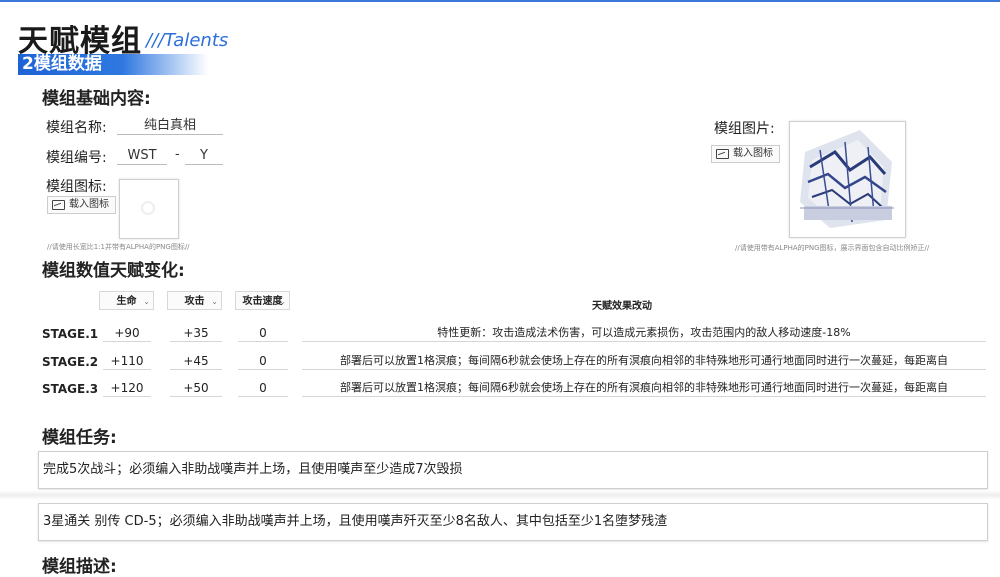  Describe the element at coordinates (622, 306) in the screenshot. I see `effect-column-header: 天赋效果改动` at that location.